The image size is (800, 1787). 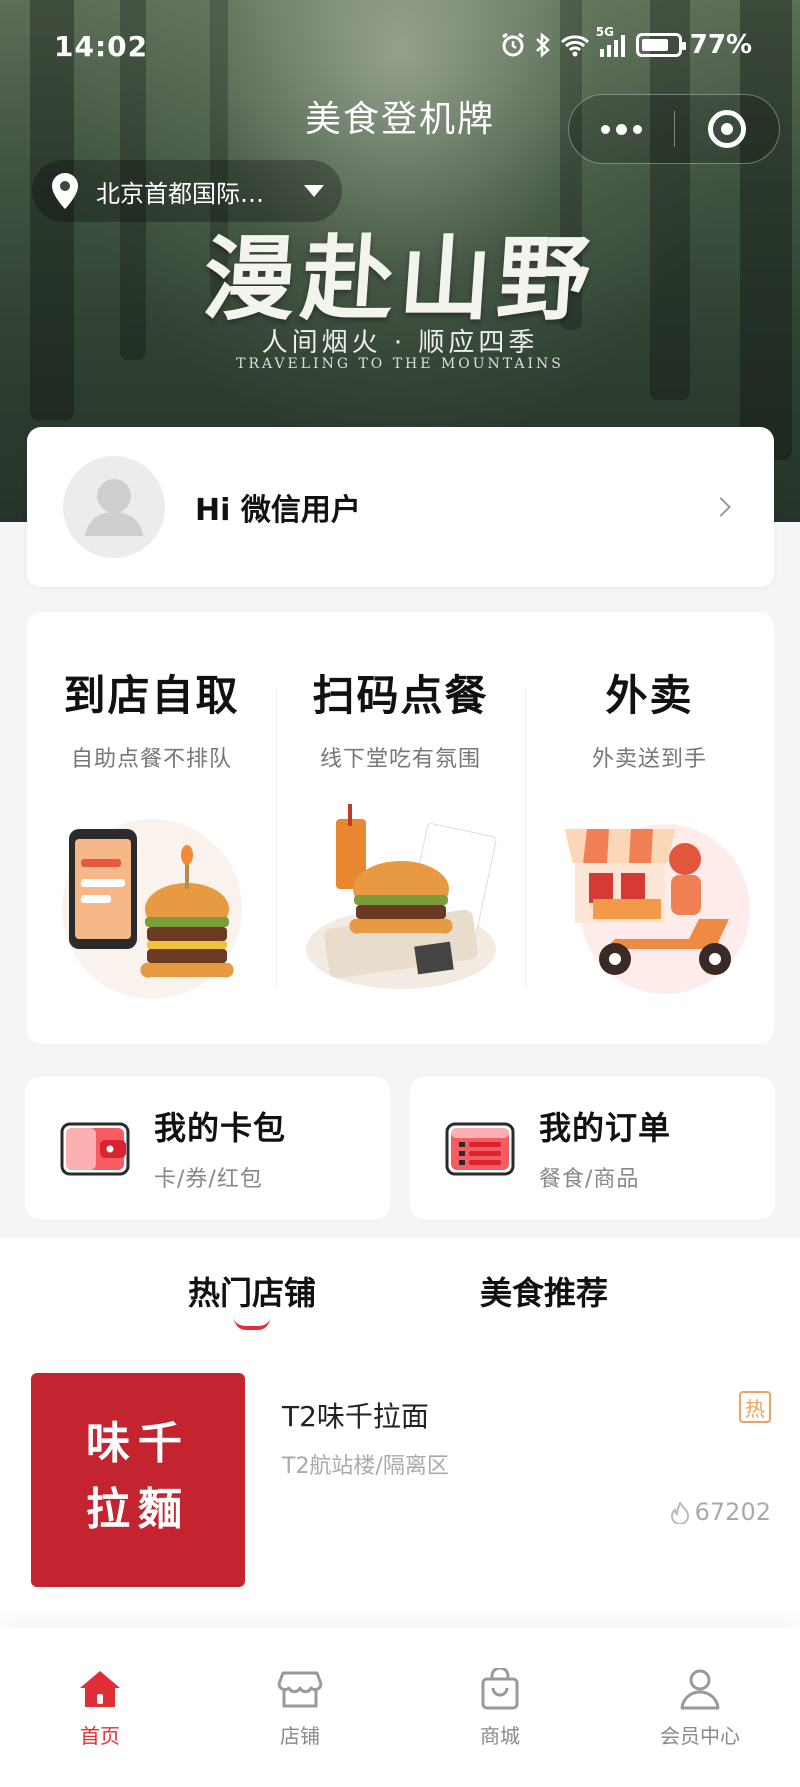 What do you see at coordinates (314, 191) in the screenshot?
I see `dropdown-triangle-icon` at bounding box center [314, 191].